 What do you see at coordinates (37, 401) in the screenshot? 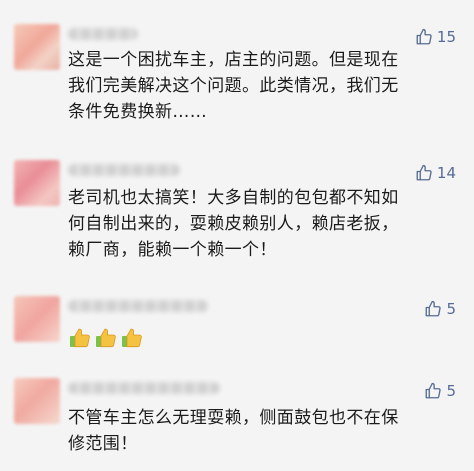
I see `avatar` at bounding box center [37, 401].